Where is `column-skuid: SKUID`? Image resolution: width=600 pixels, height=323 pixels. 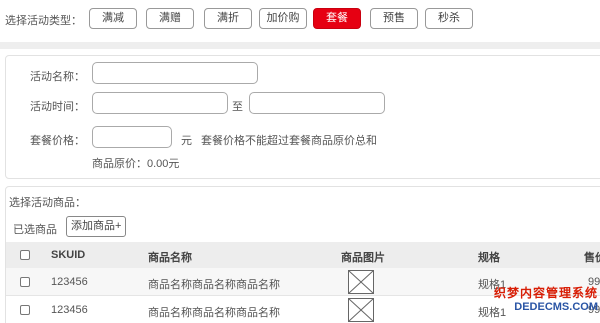
column-skuid: SKUID is located at coordinates (68, 255).